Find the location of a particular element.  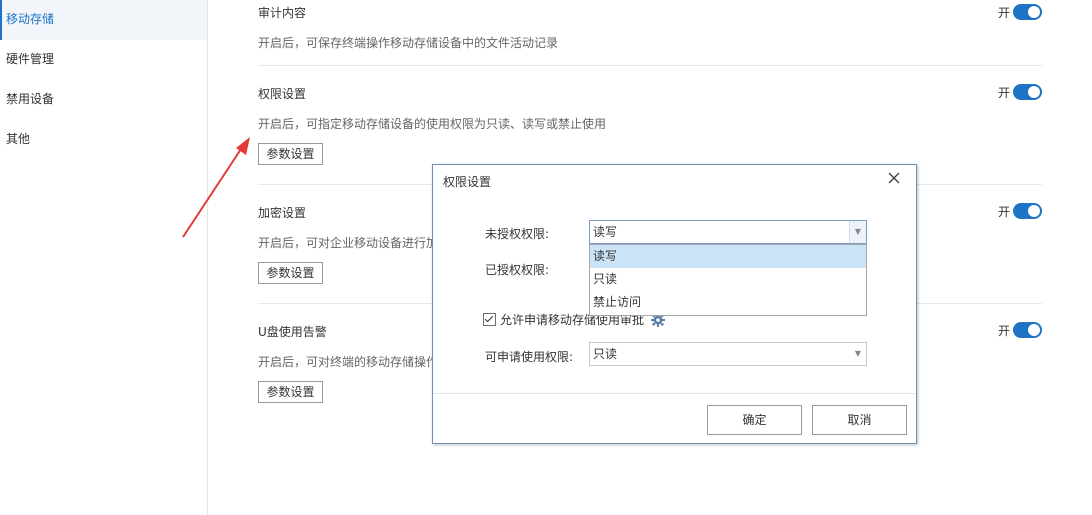

toggle-permission: 开 is located at coordinates (1020, 92).